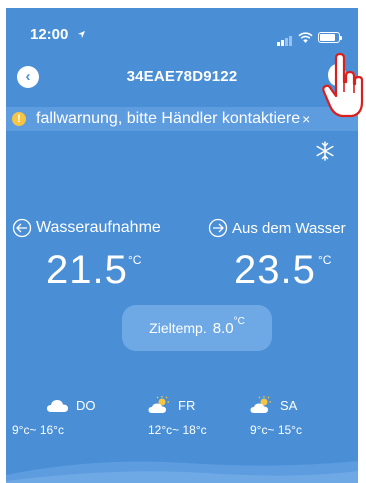 The height and width of the screenshot is (483, 366). Describe the element at coordinates (223, 328) in the screenshot. I see `target-value-number: 8.0` at that location.